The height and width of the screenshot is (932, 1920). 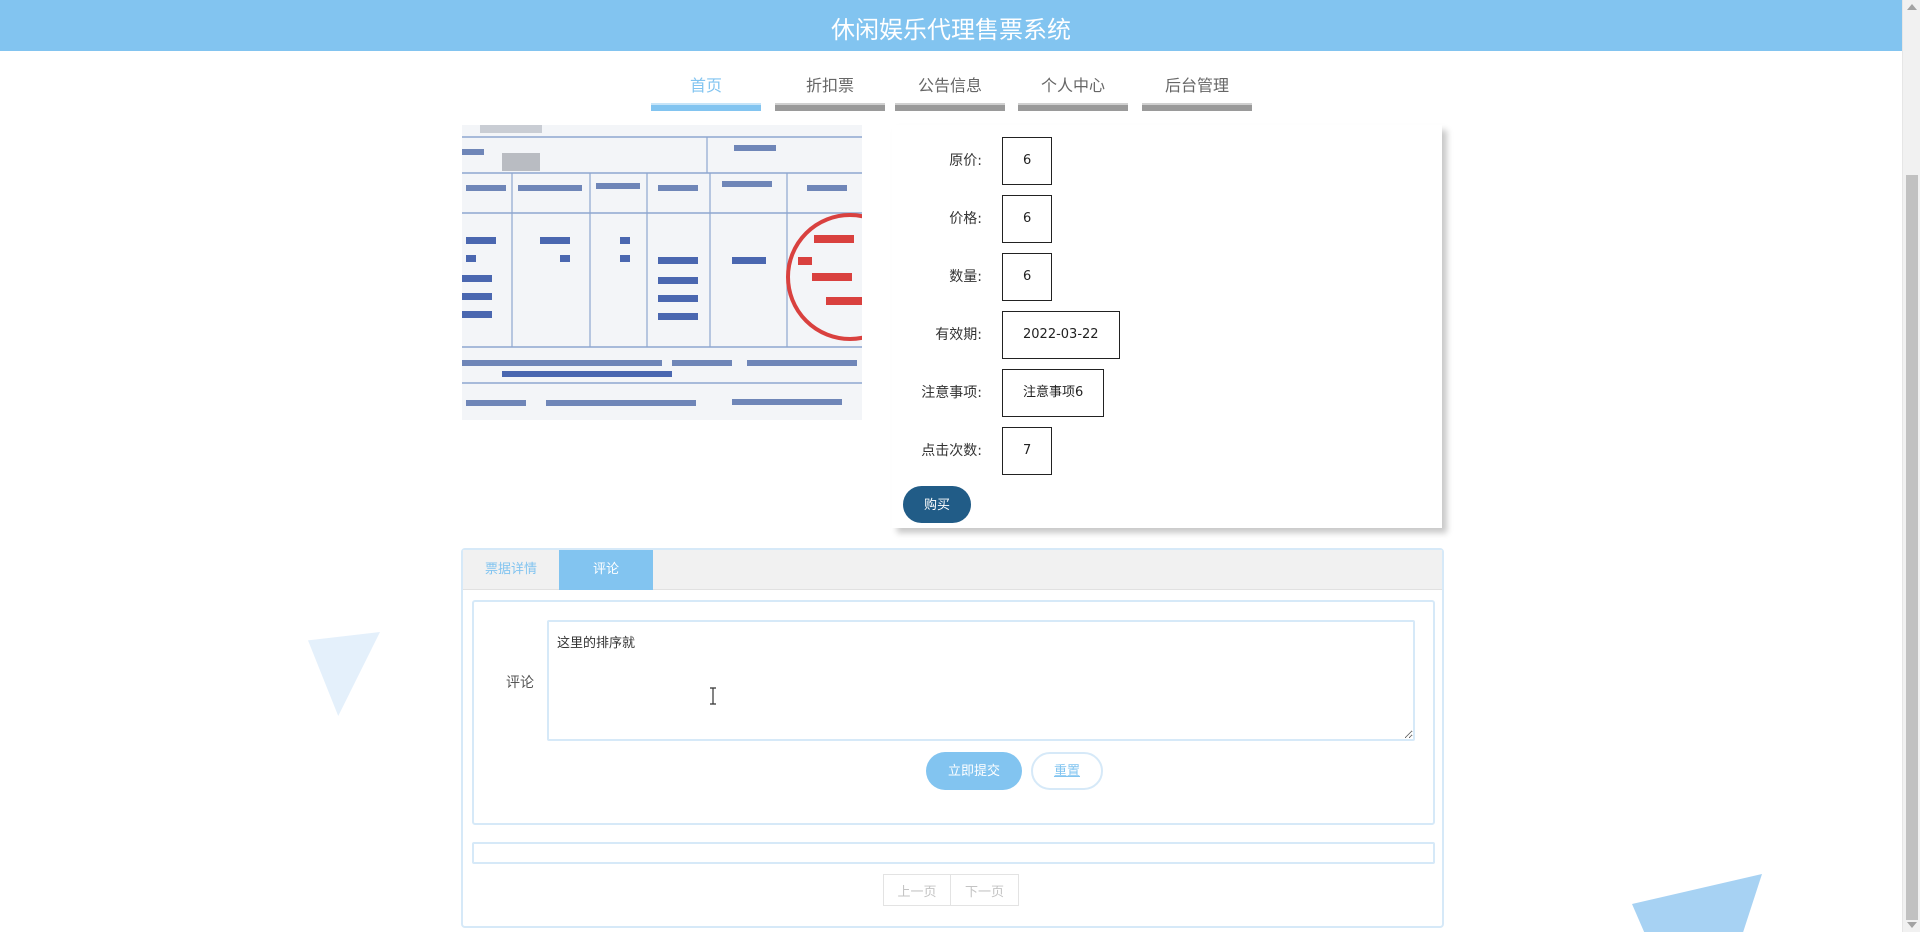 What do you see at coordinates (1167, 393) in the screenshot?
I see `field-notes: 注意事项: 注意事项6` at bounding box center [1167, 393].